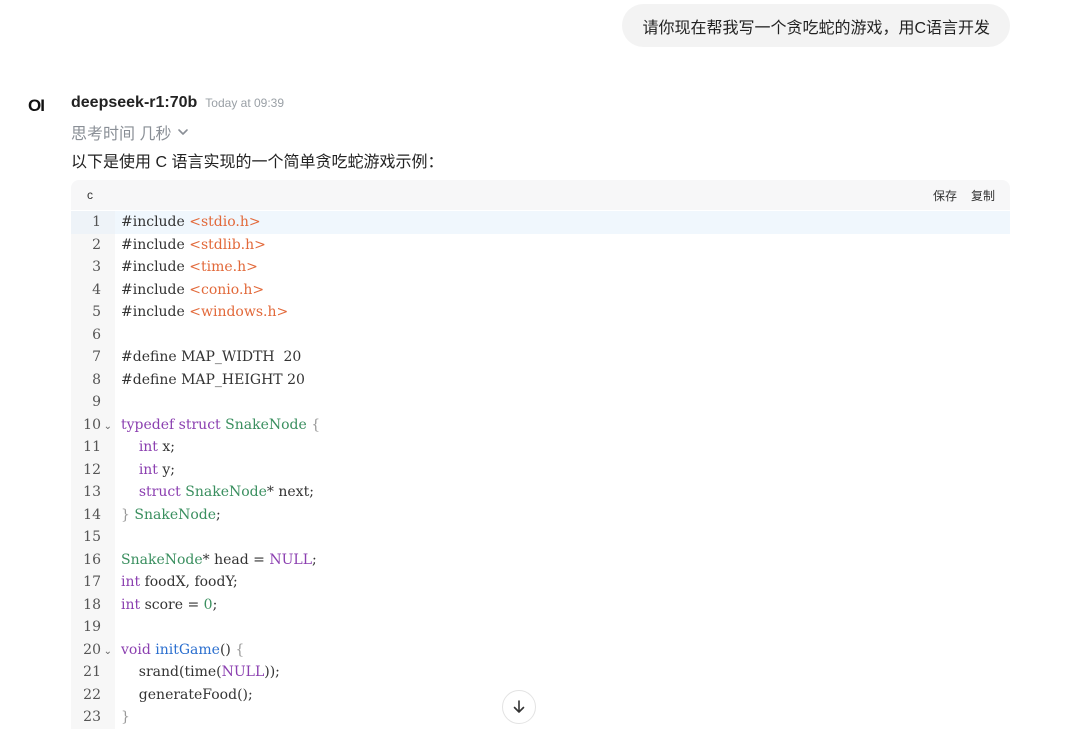  I want to click on line-number: 8, so click(93, 379).